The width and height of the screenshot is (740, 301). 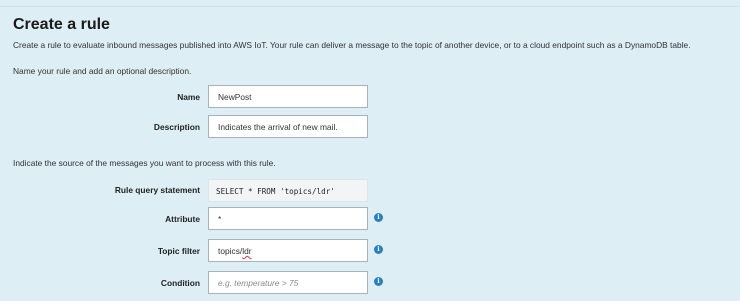 What do you see at coordinates (182, 219) in the screenshot?
I see `attribute-label: Attribute` at bounding box center [182, 219].